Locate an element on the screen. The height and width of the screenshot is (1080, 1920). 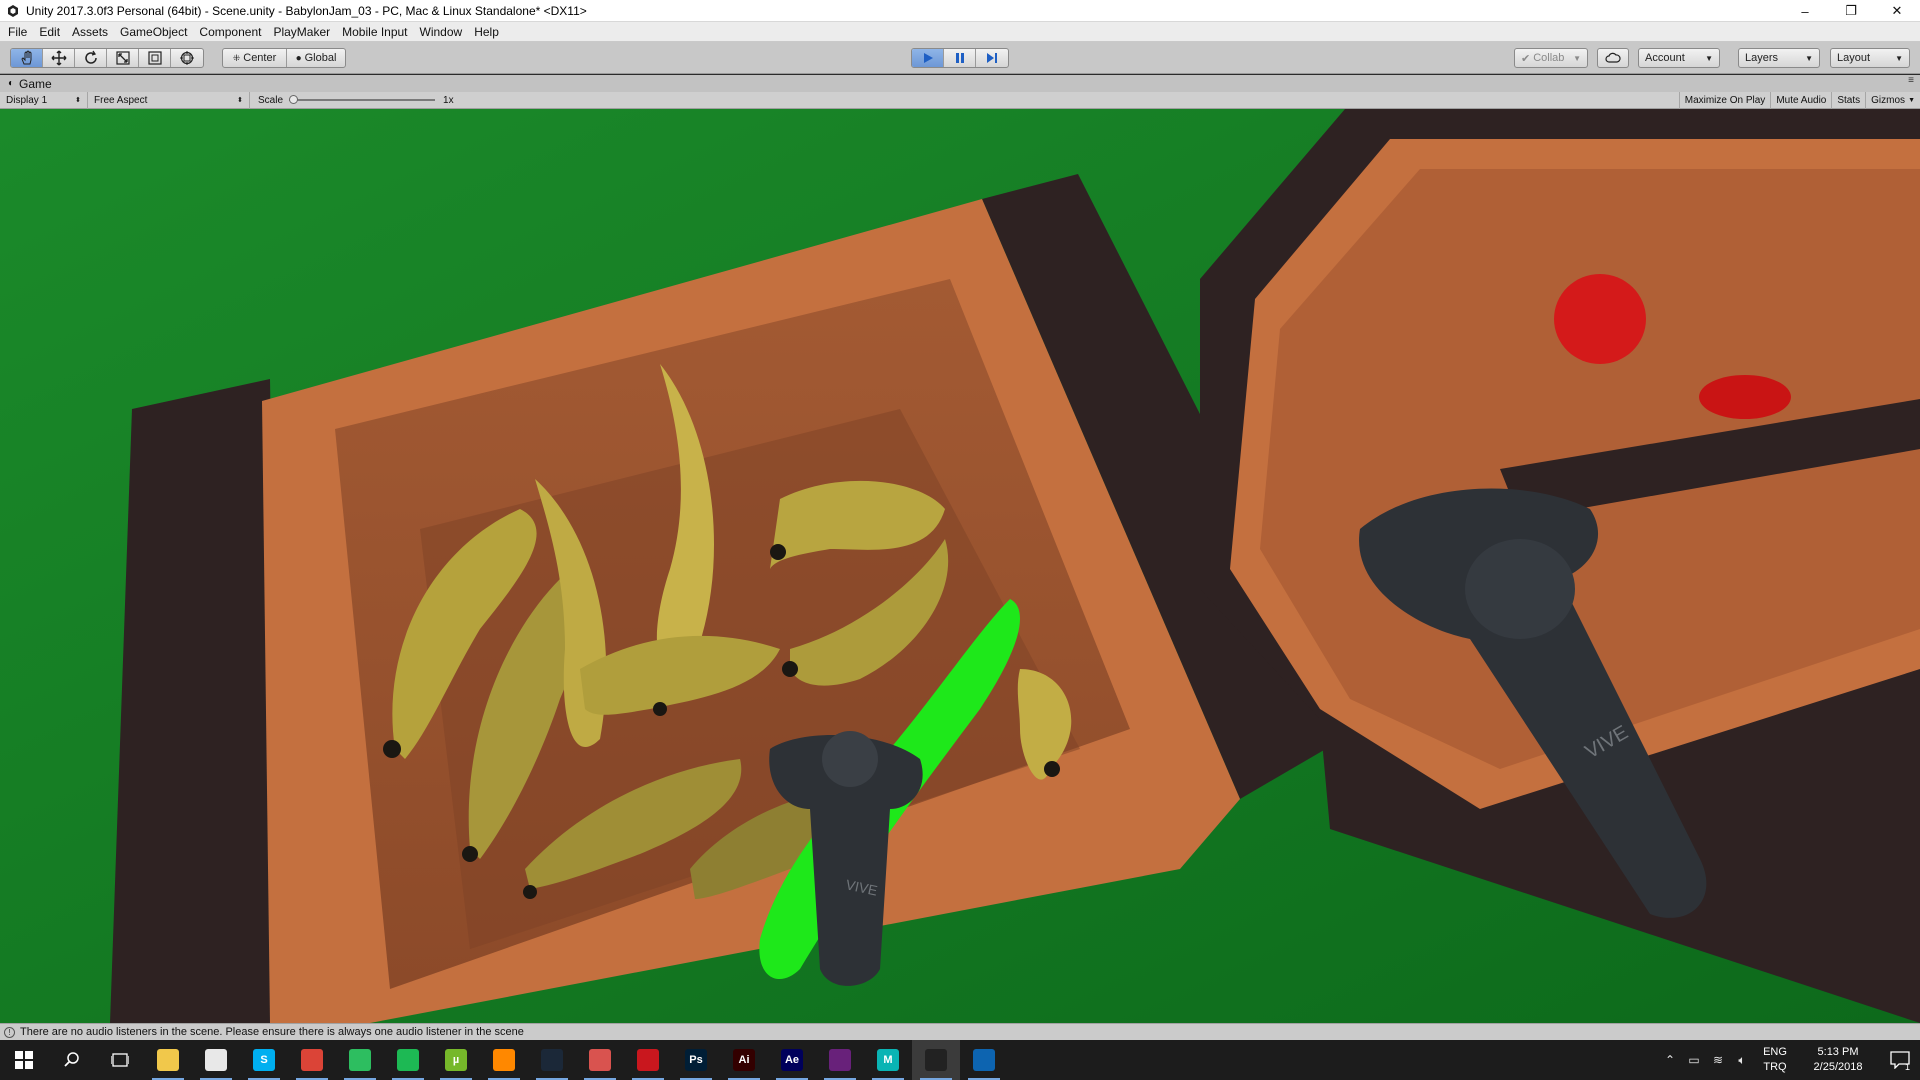
cloud-icon is located at coordinates (1613, 57).